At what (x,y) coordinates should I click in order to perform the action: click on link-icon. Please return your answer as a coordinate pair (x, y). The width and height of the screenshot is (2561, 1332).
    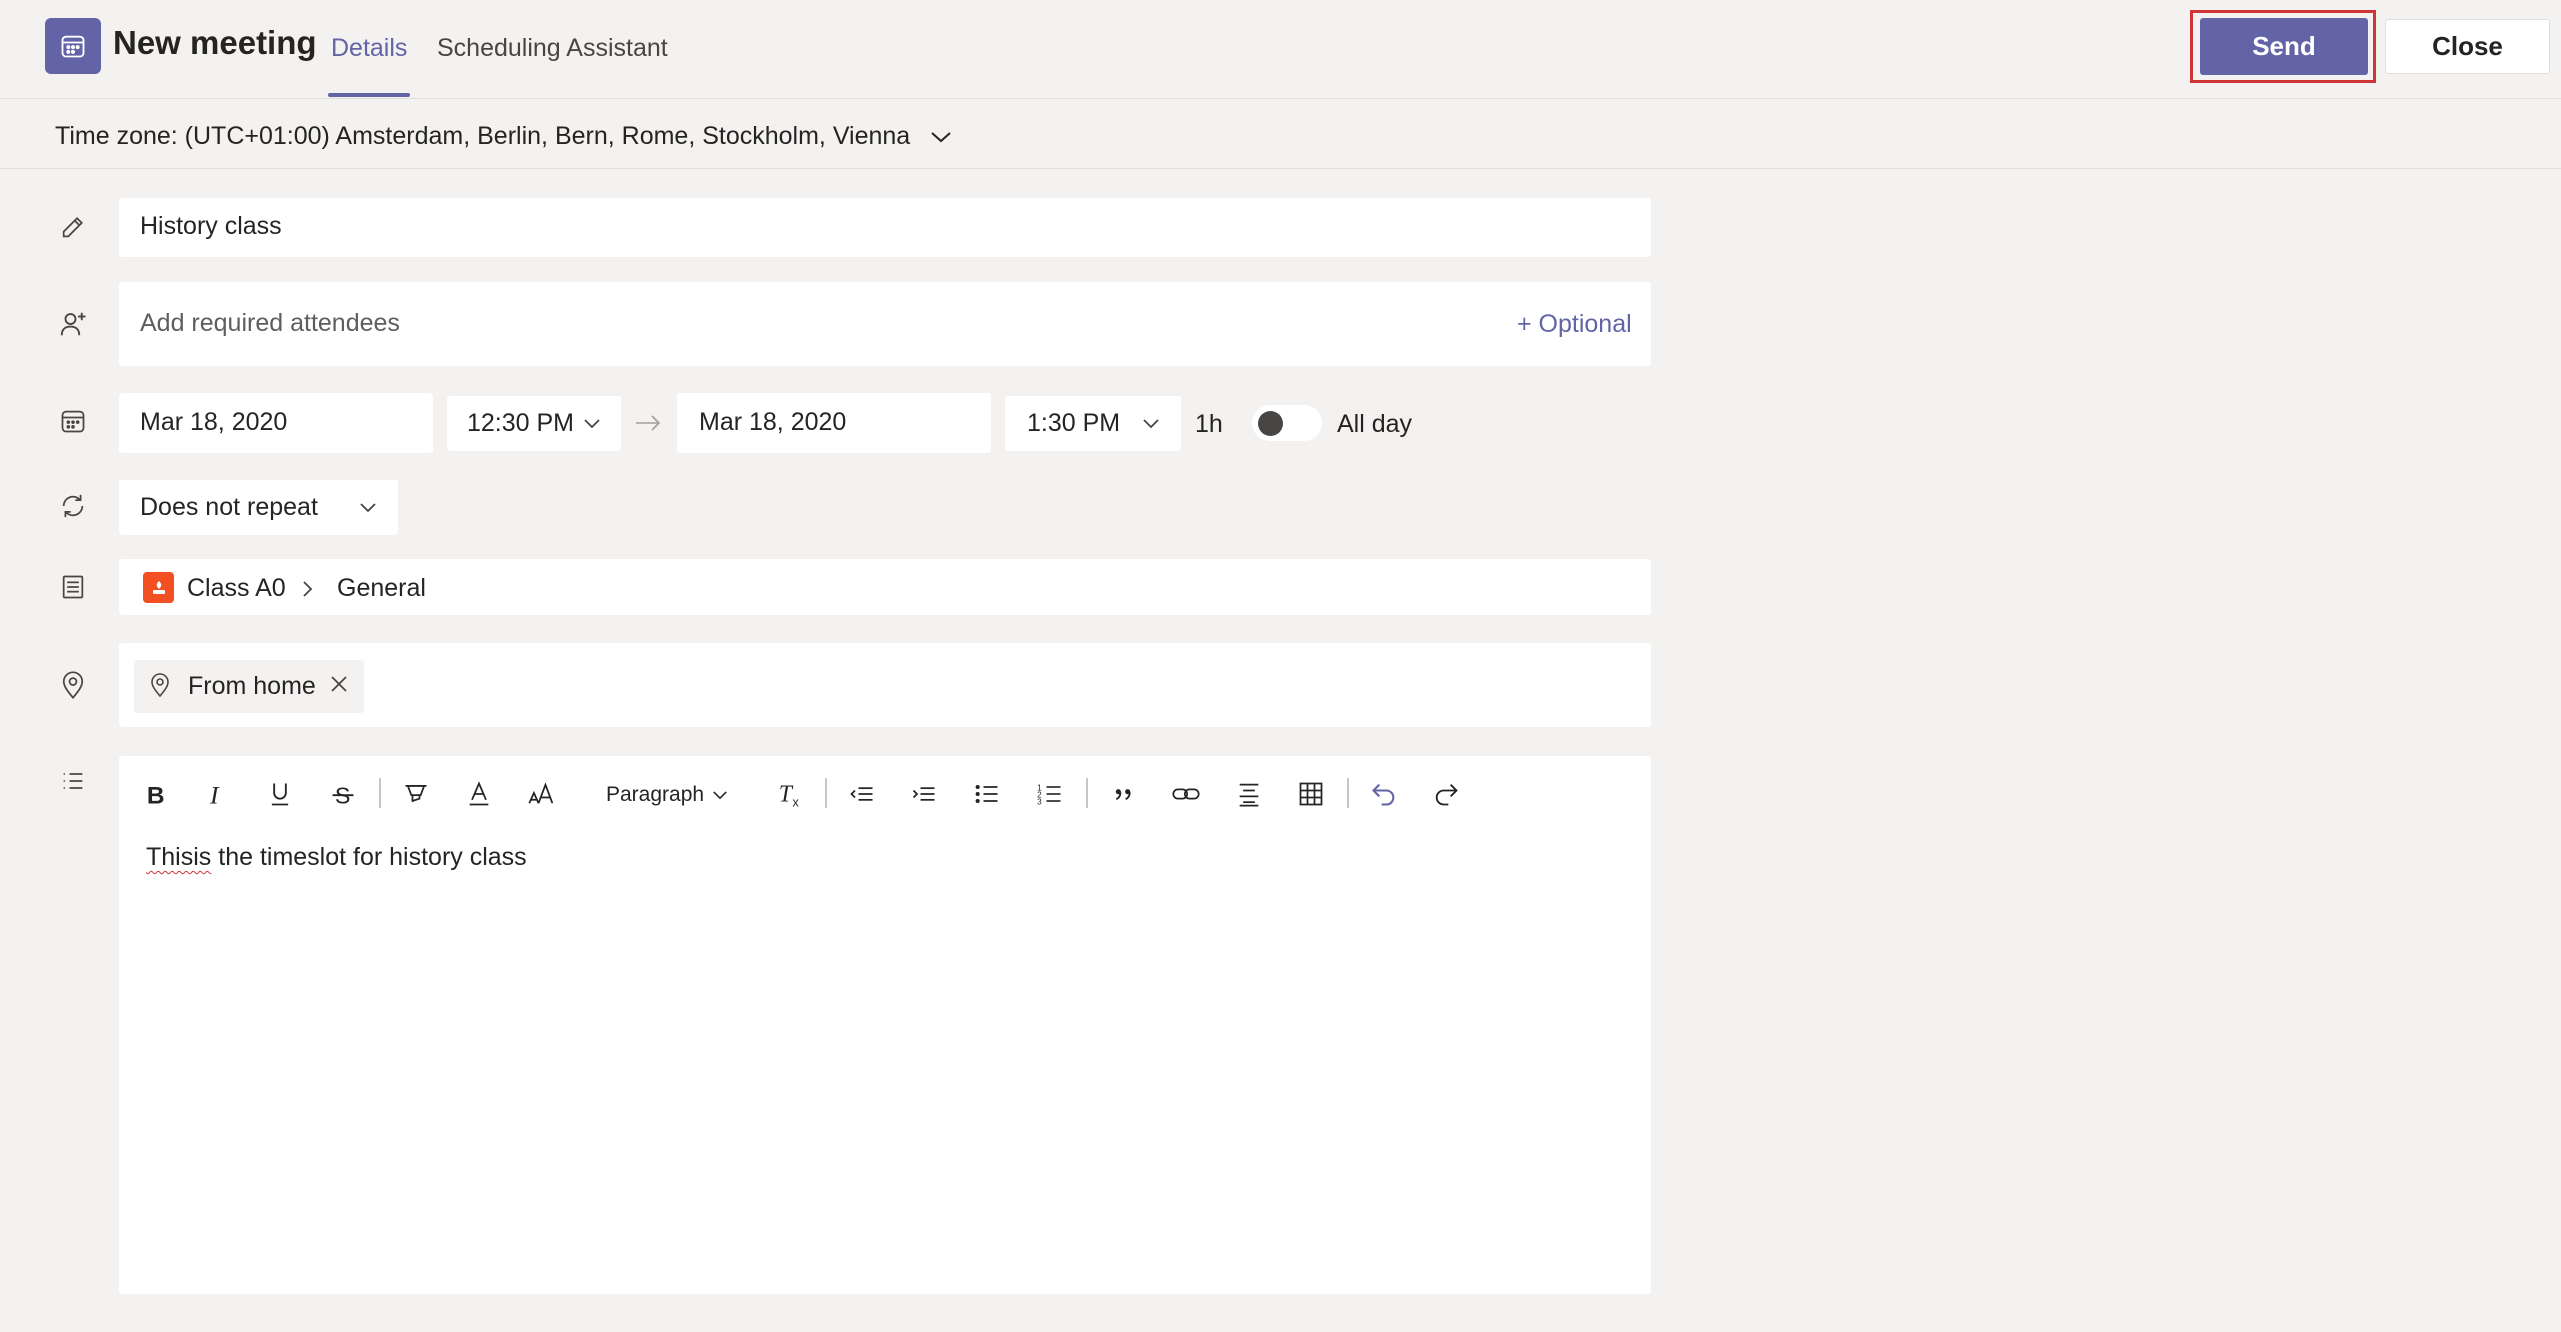
    Looking at the image, I should click on (1186, 794).